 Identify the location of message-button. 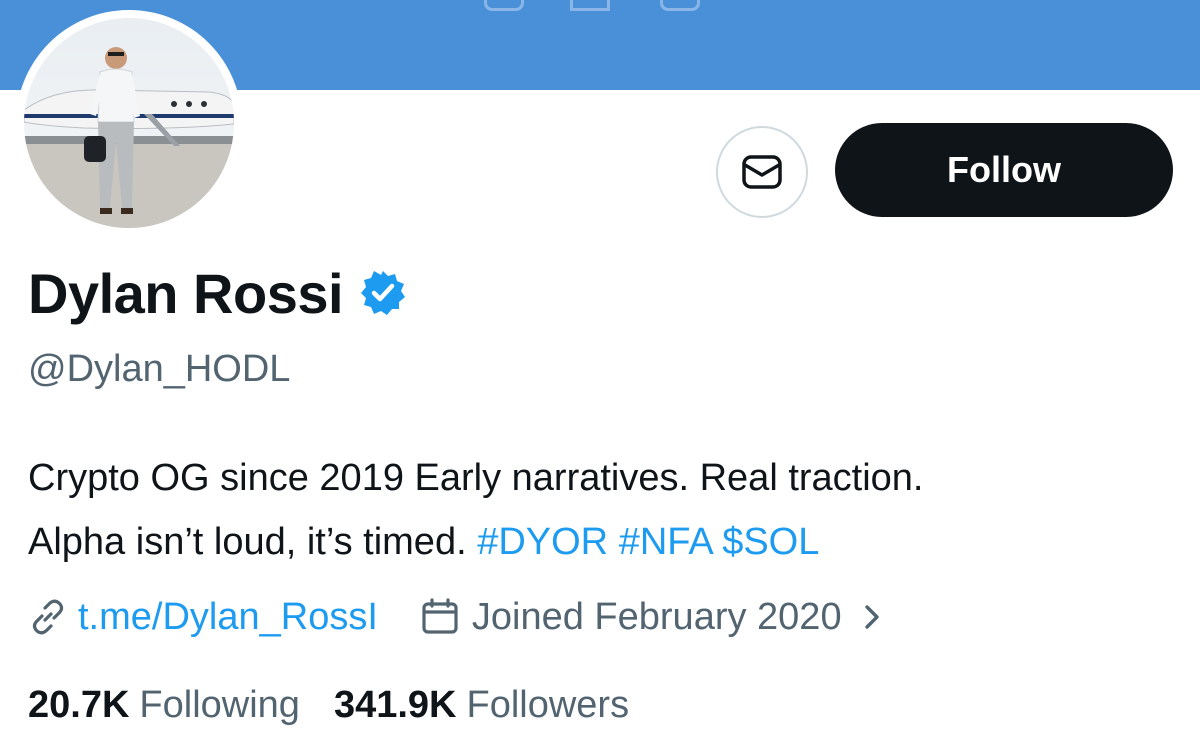
(762, 172).